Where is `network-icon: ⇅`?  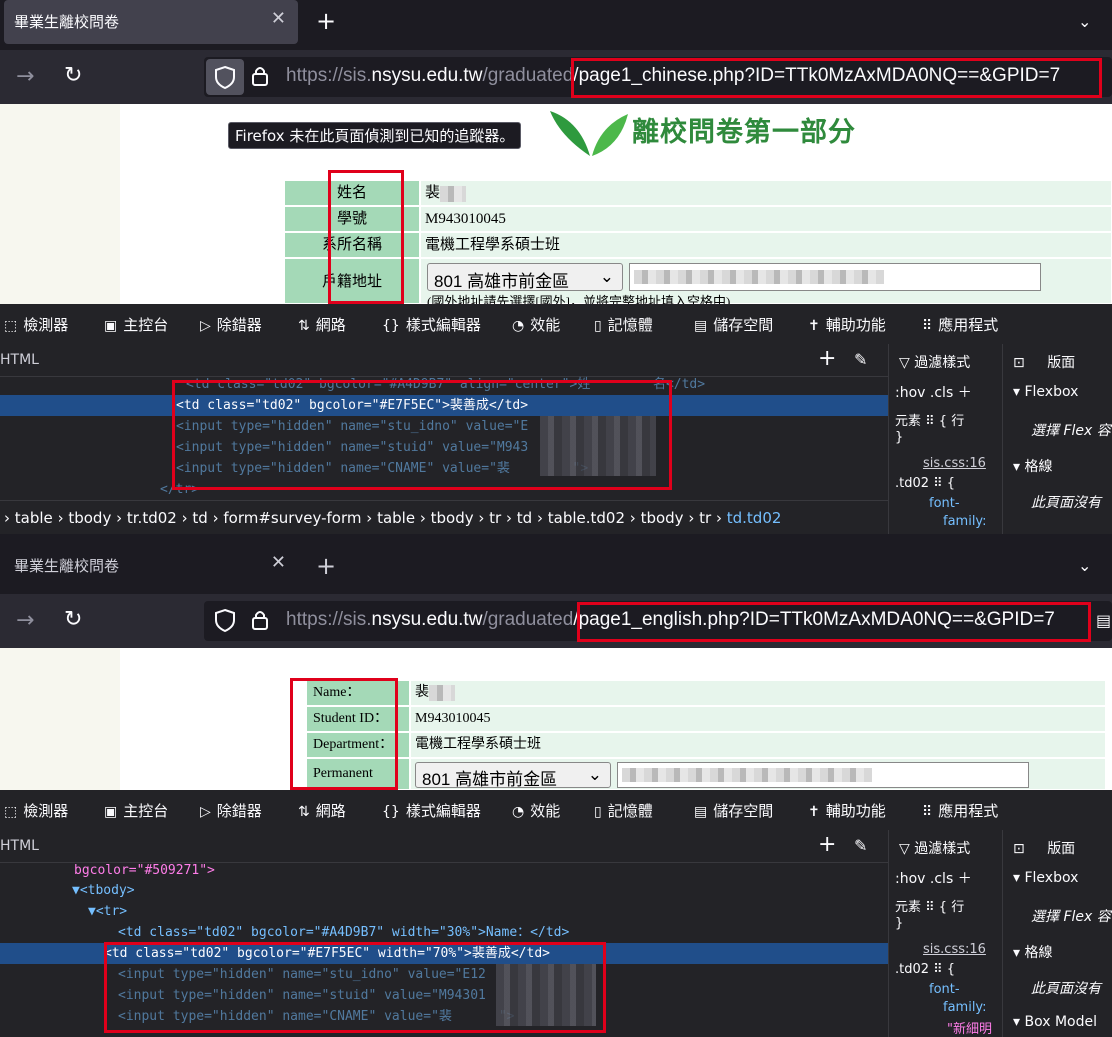
network-icon: ⇅ is located at coordinates (304, 326).